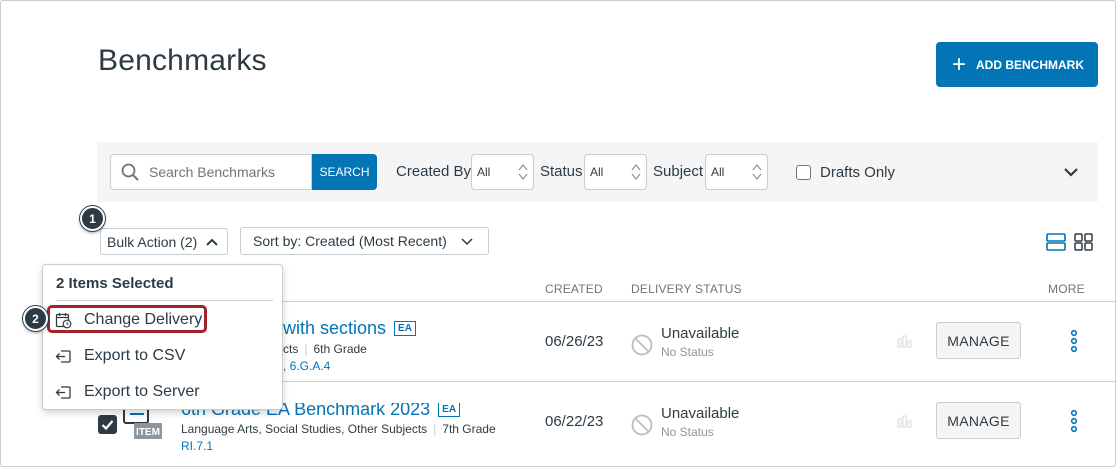 Image resolution: width=1116 pixels, height=467 pixels. I want to click on page-title: Benchmarks, so click(182, 60).